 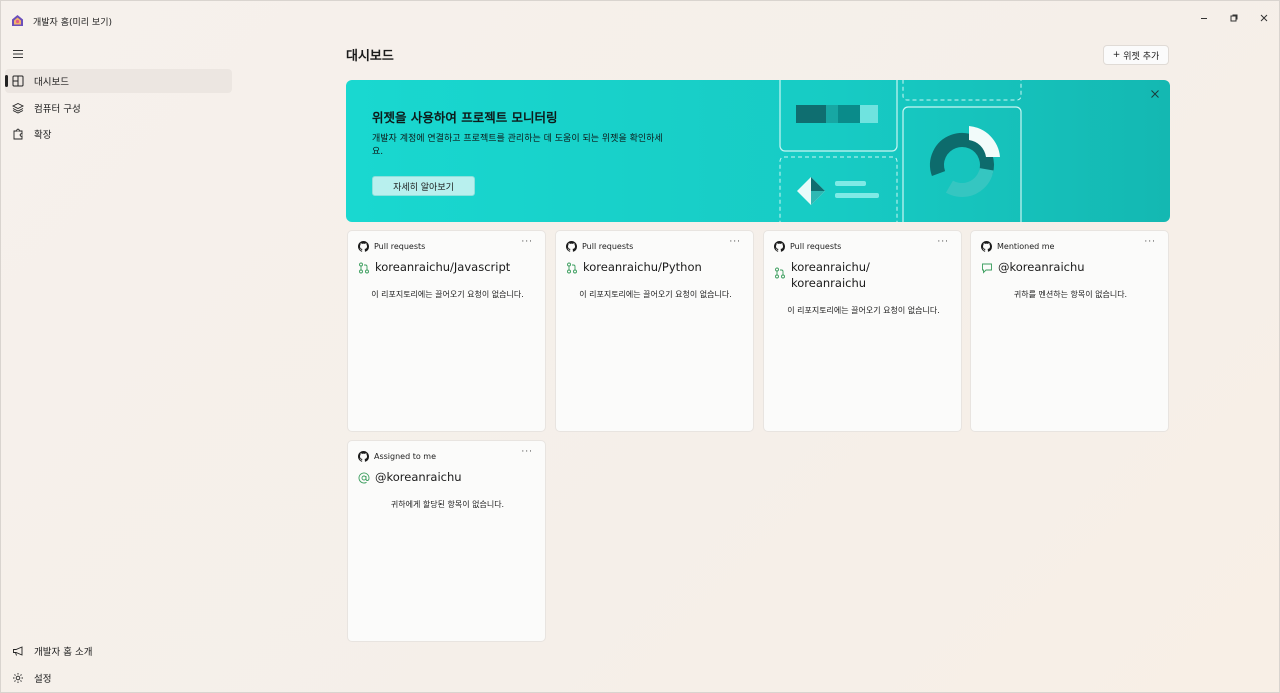 I want to click on add-widget-button: + 위젯 추가, so click(x=1136, y=55).